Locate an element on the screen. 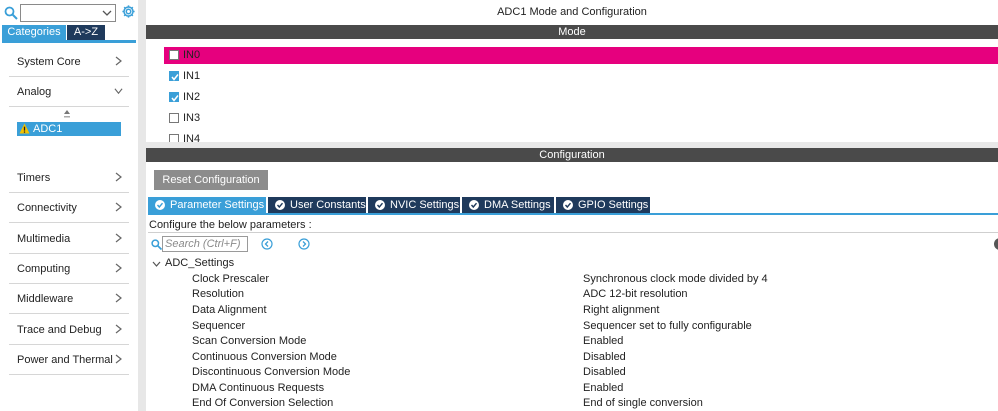 The image size is (998, 411). peripheral-label: ADC1 is located at coordinates (48, 129).